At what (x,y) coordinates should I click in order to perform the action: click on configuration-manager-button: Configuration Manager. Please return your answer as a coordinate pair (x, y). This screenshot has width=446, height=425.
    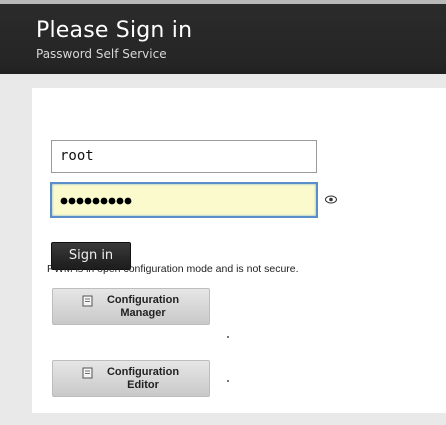
    Looking at the image, I should click on (131, 306).